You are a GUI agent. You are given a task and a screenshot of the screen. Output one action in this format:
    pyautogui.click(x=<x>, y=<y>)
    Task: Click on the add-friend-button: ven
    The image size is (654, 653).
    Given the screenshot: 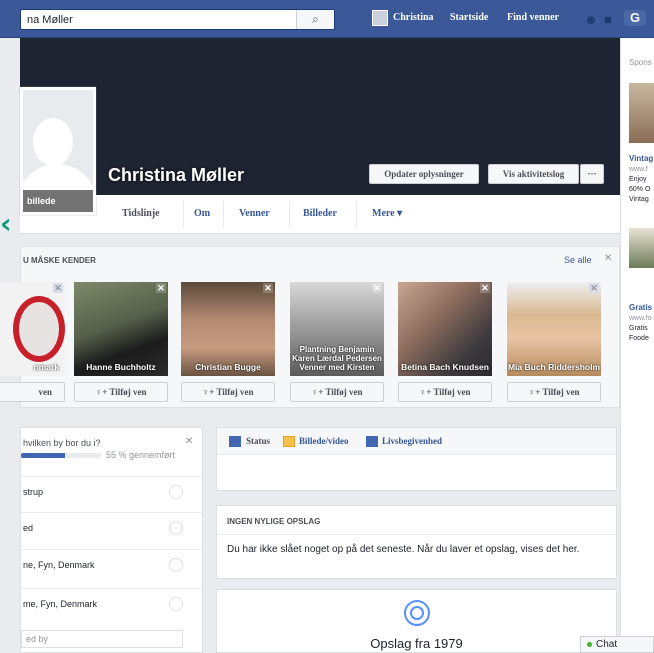 What is the action you would take?
    pyautogui.click(x=32, y=392)
    